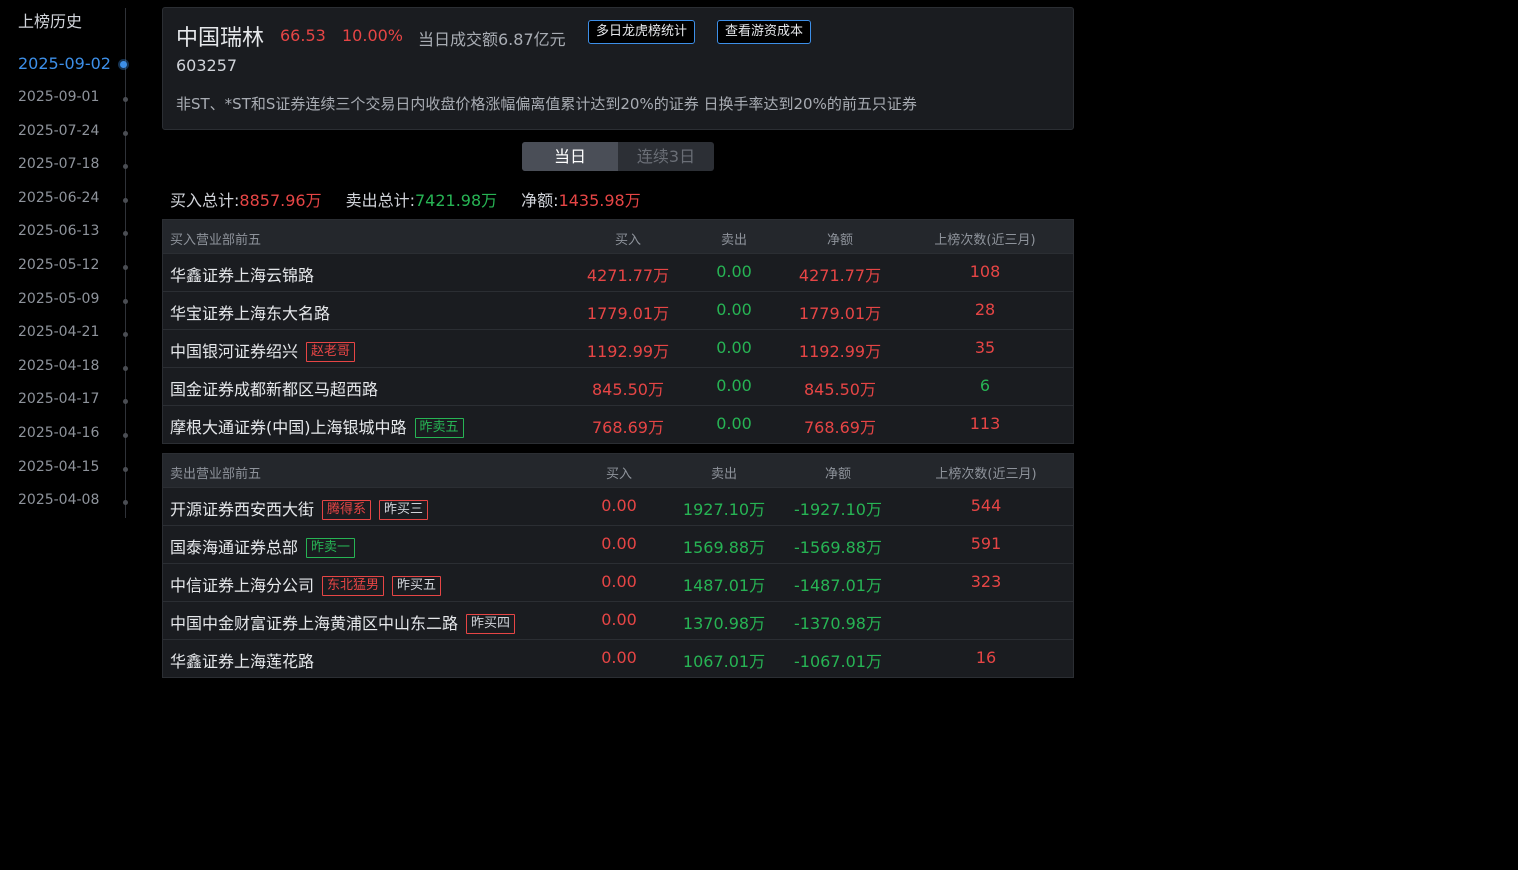  I want to click on date-item: 2025-07-24, so click(58, 131).